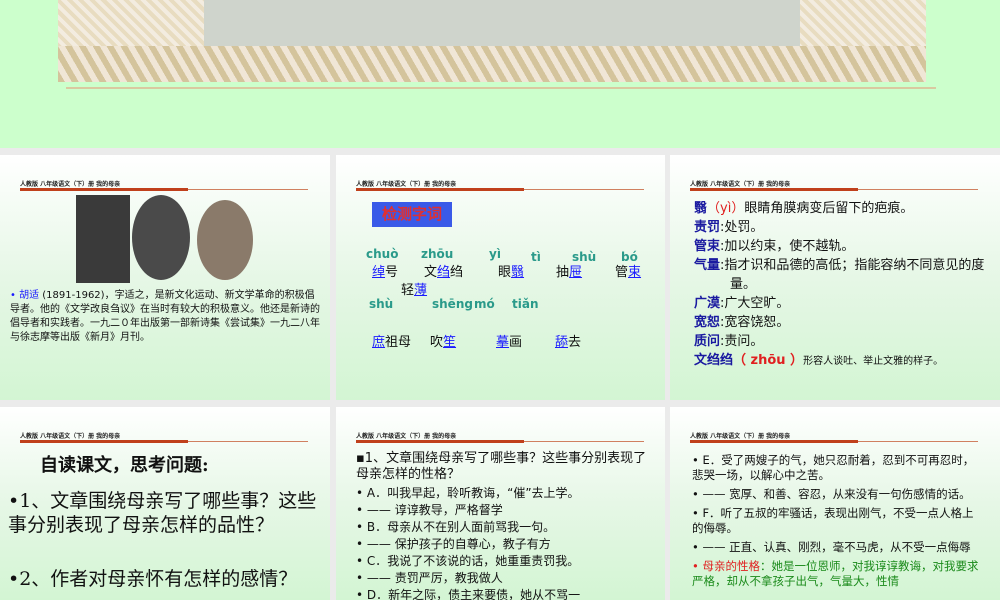 This screenshot has width=1000, height=600. Describe the element at coordinates (536, 257) in the screenshot. I see `pinyin: tì` at that location.